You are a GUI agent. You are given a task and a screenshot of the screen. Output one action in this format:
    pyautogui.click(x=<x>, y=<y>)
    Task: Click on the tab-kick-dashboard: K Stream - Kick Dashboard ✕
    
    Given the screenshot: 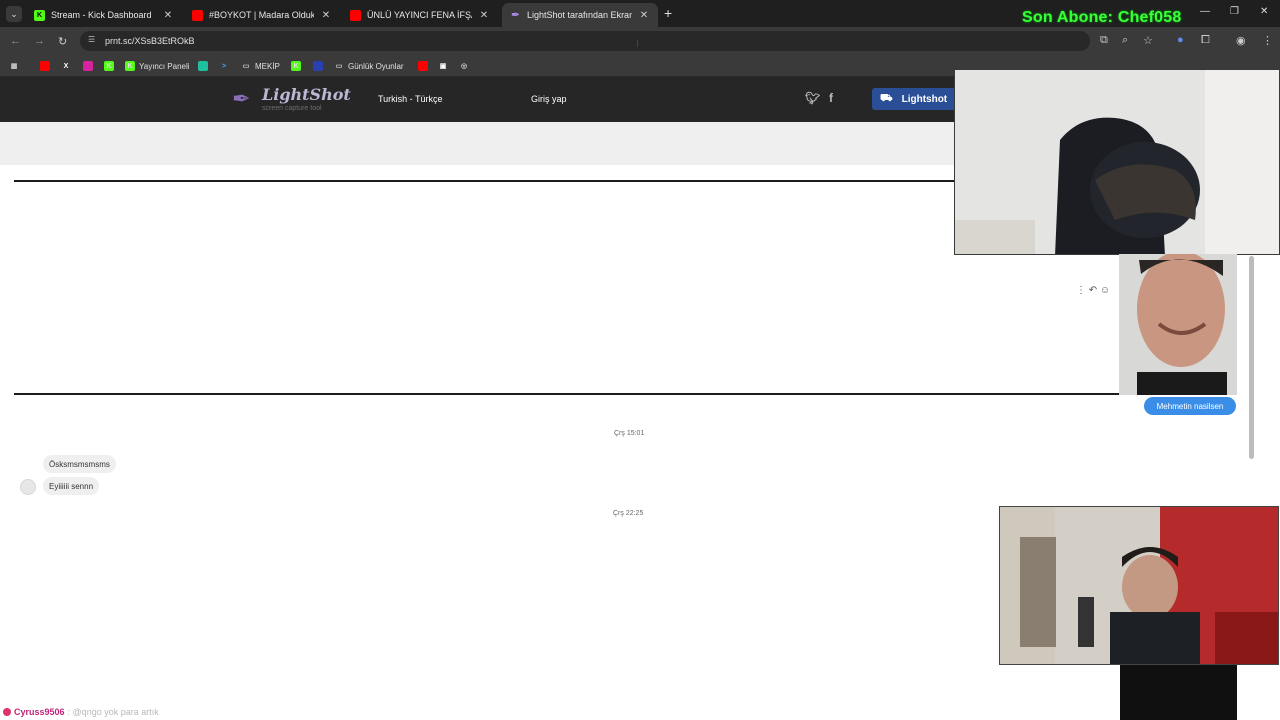 What is the action you would take?
    pyautogui.click(x=104, y=15)
    